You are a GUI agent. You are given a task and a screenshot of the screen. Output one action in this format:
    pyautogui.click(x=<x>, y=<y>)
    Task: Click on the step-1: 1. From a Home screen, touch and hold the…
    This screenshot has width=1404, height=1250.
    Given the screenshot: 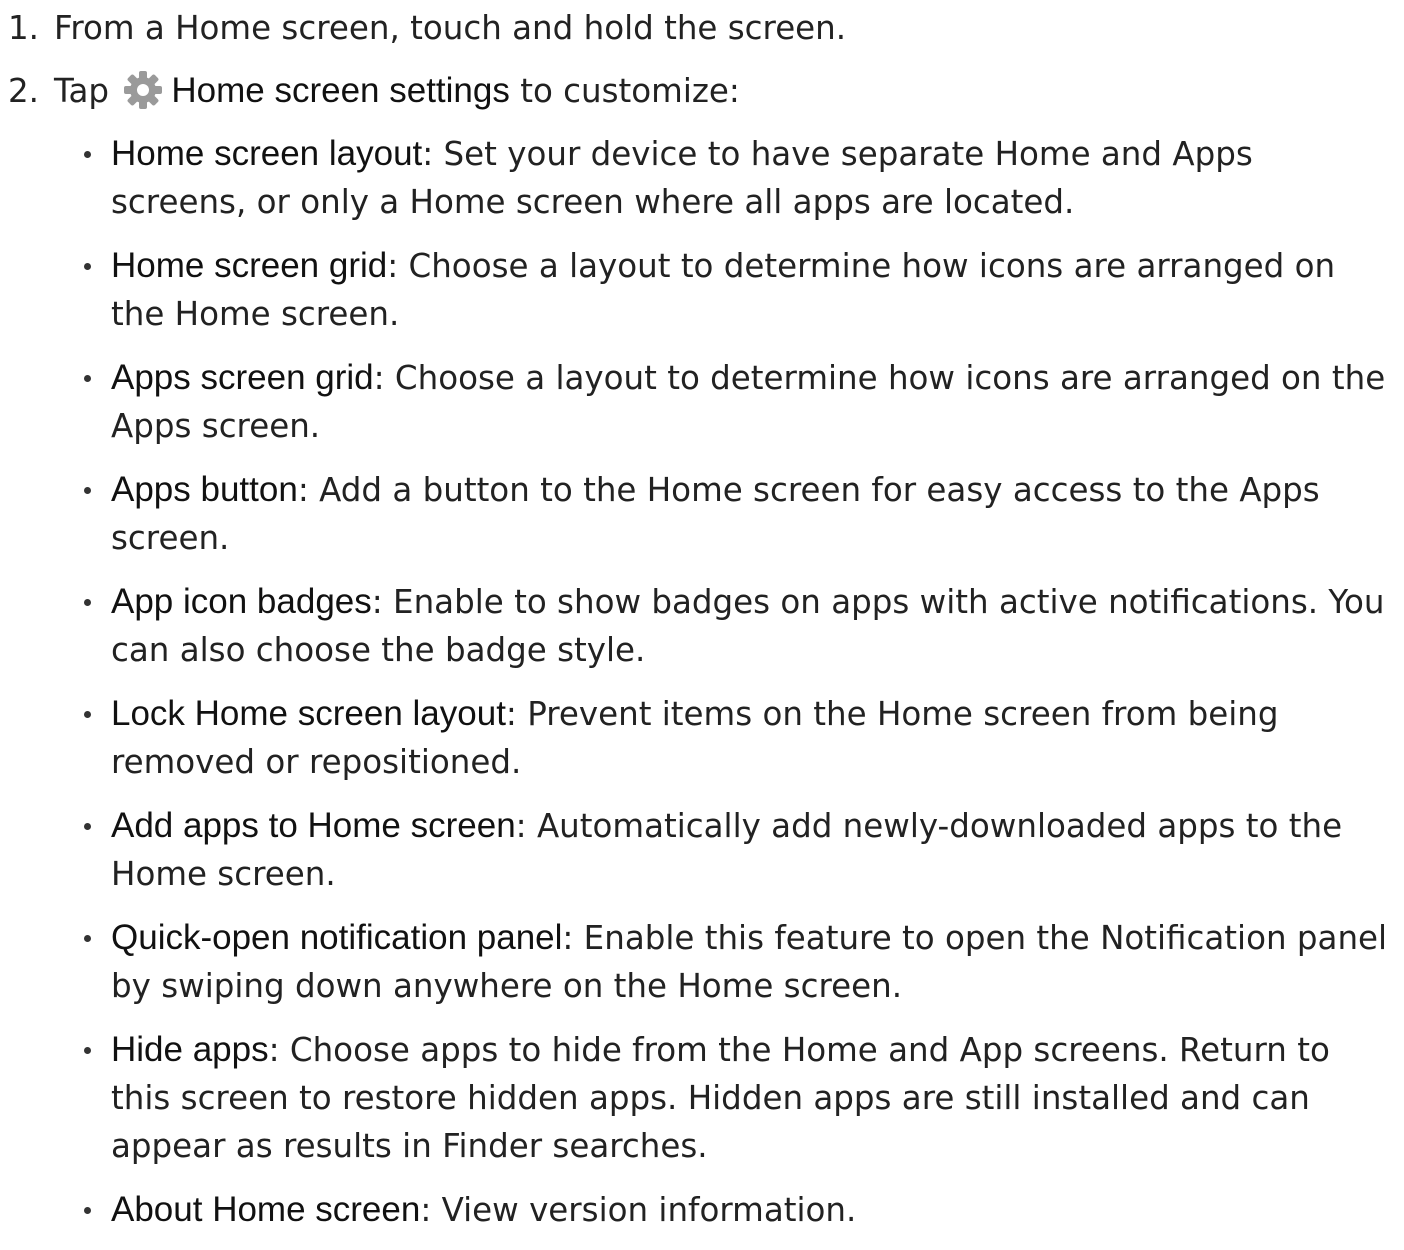 What is the action you would take?
    pyautogui.click(x=427, y=28)
    